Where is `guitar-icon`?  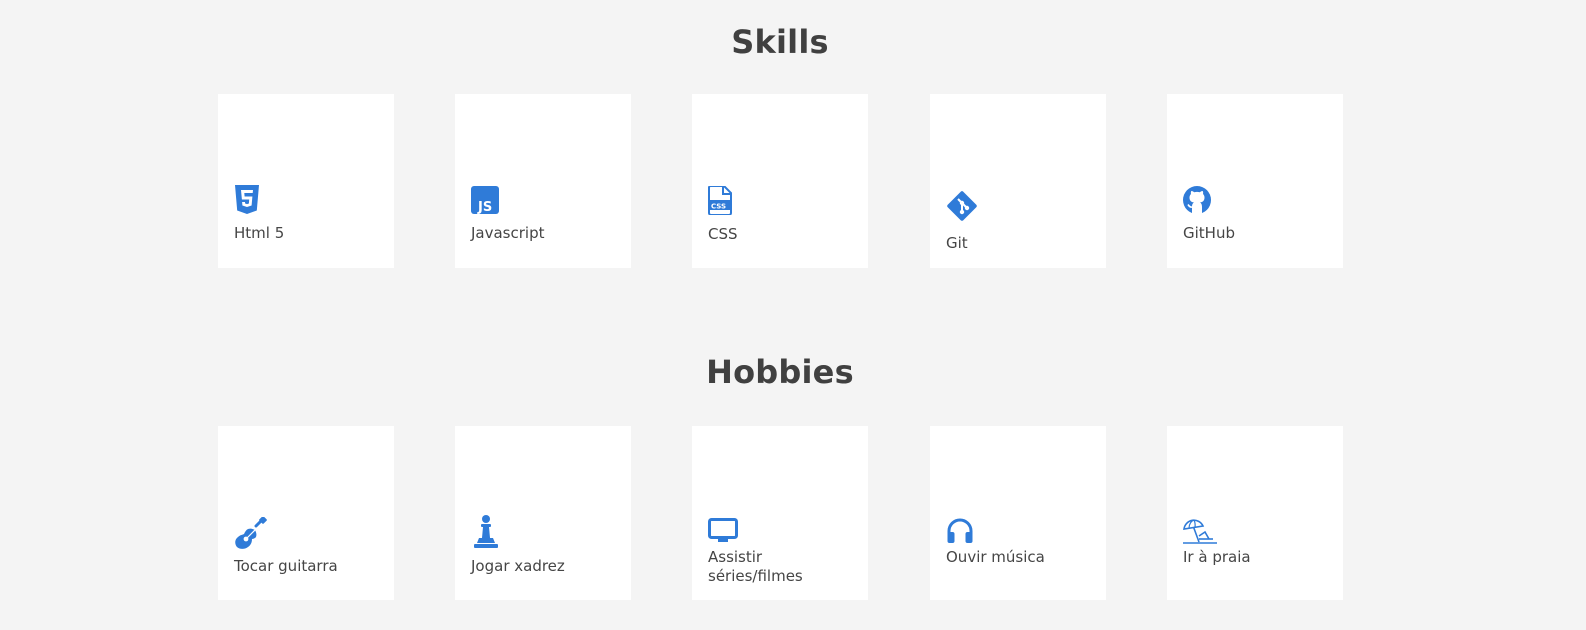 guitar-icon is located at coordinates (251, 534).